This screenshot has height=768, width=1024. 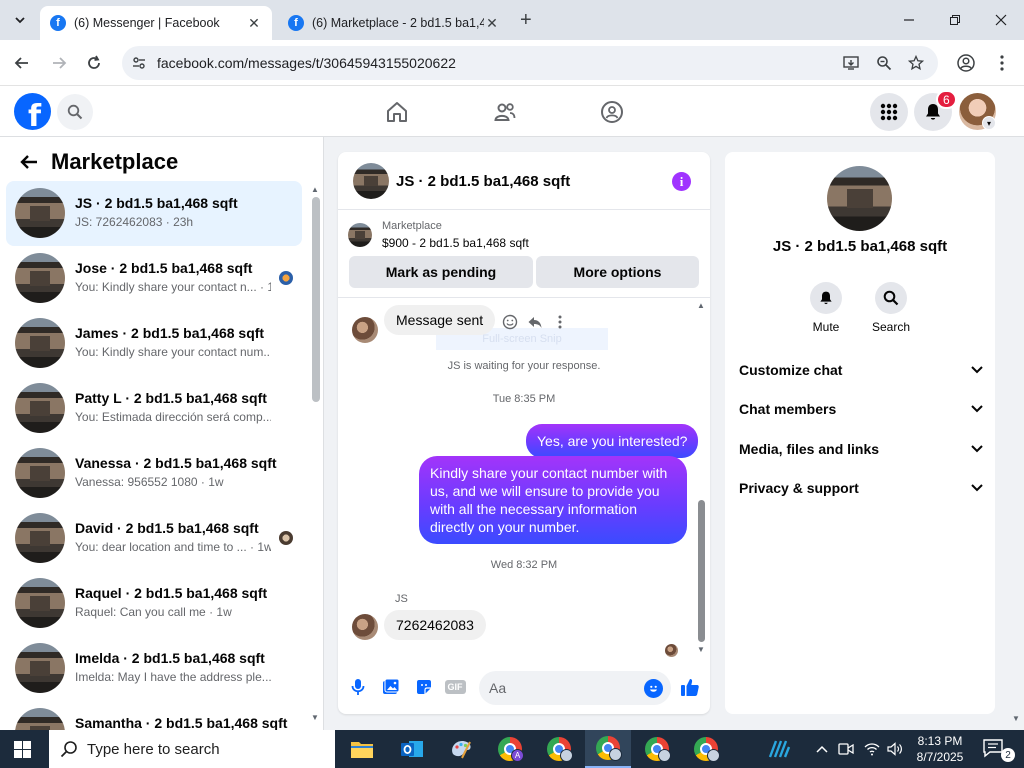 What do you see at coordinates (170, 333) in the screenshot?
I see `conversation-name: James · 2 bd1.5 ba1,468 sqft` at bounding box center [170, 333].